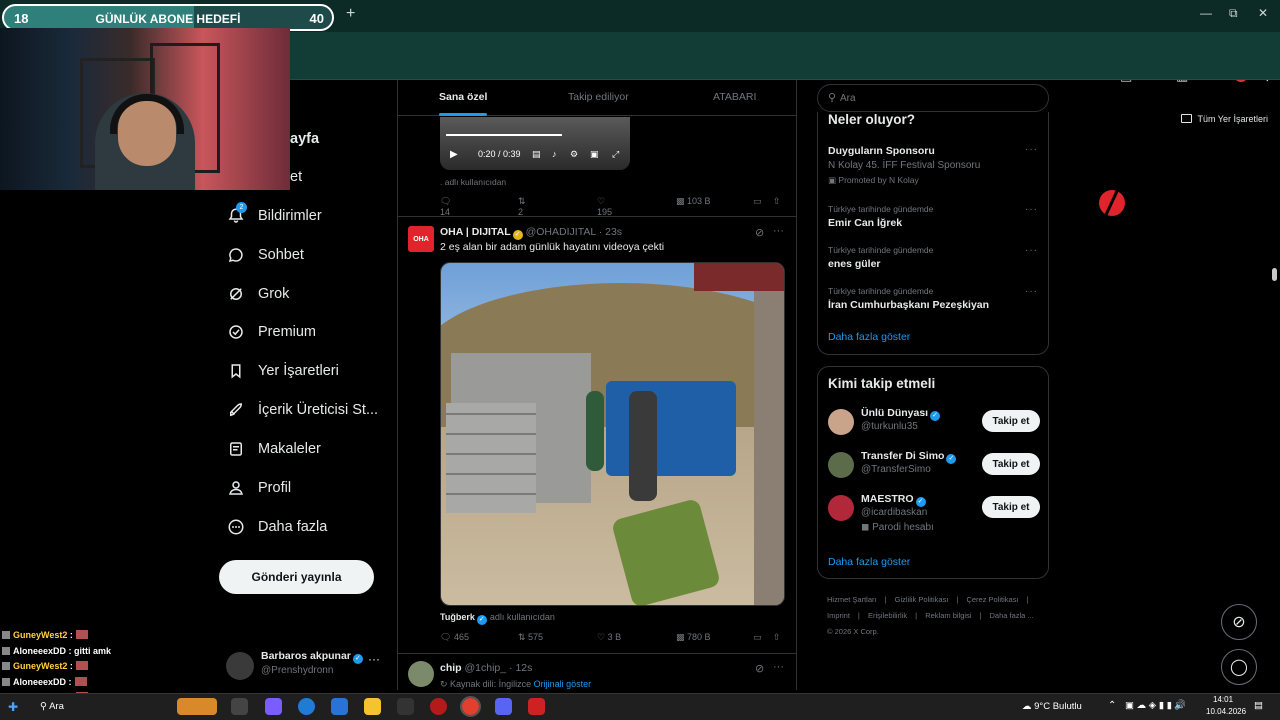 The height and width of the screenshot is (720, 1280). I want to click on tab-for-you: Sana özel, so click(463, 97).